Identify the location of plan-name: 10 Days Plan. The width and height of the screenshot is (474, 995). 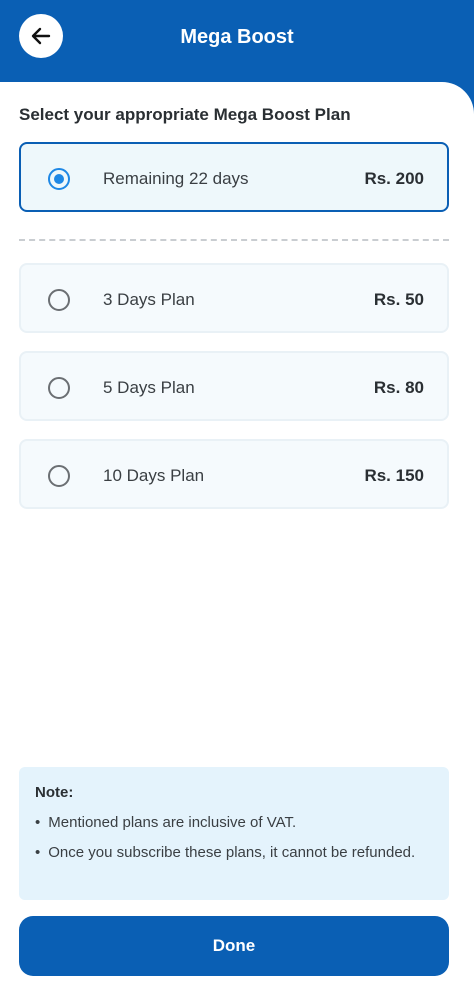
(154, 475).